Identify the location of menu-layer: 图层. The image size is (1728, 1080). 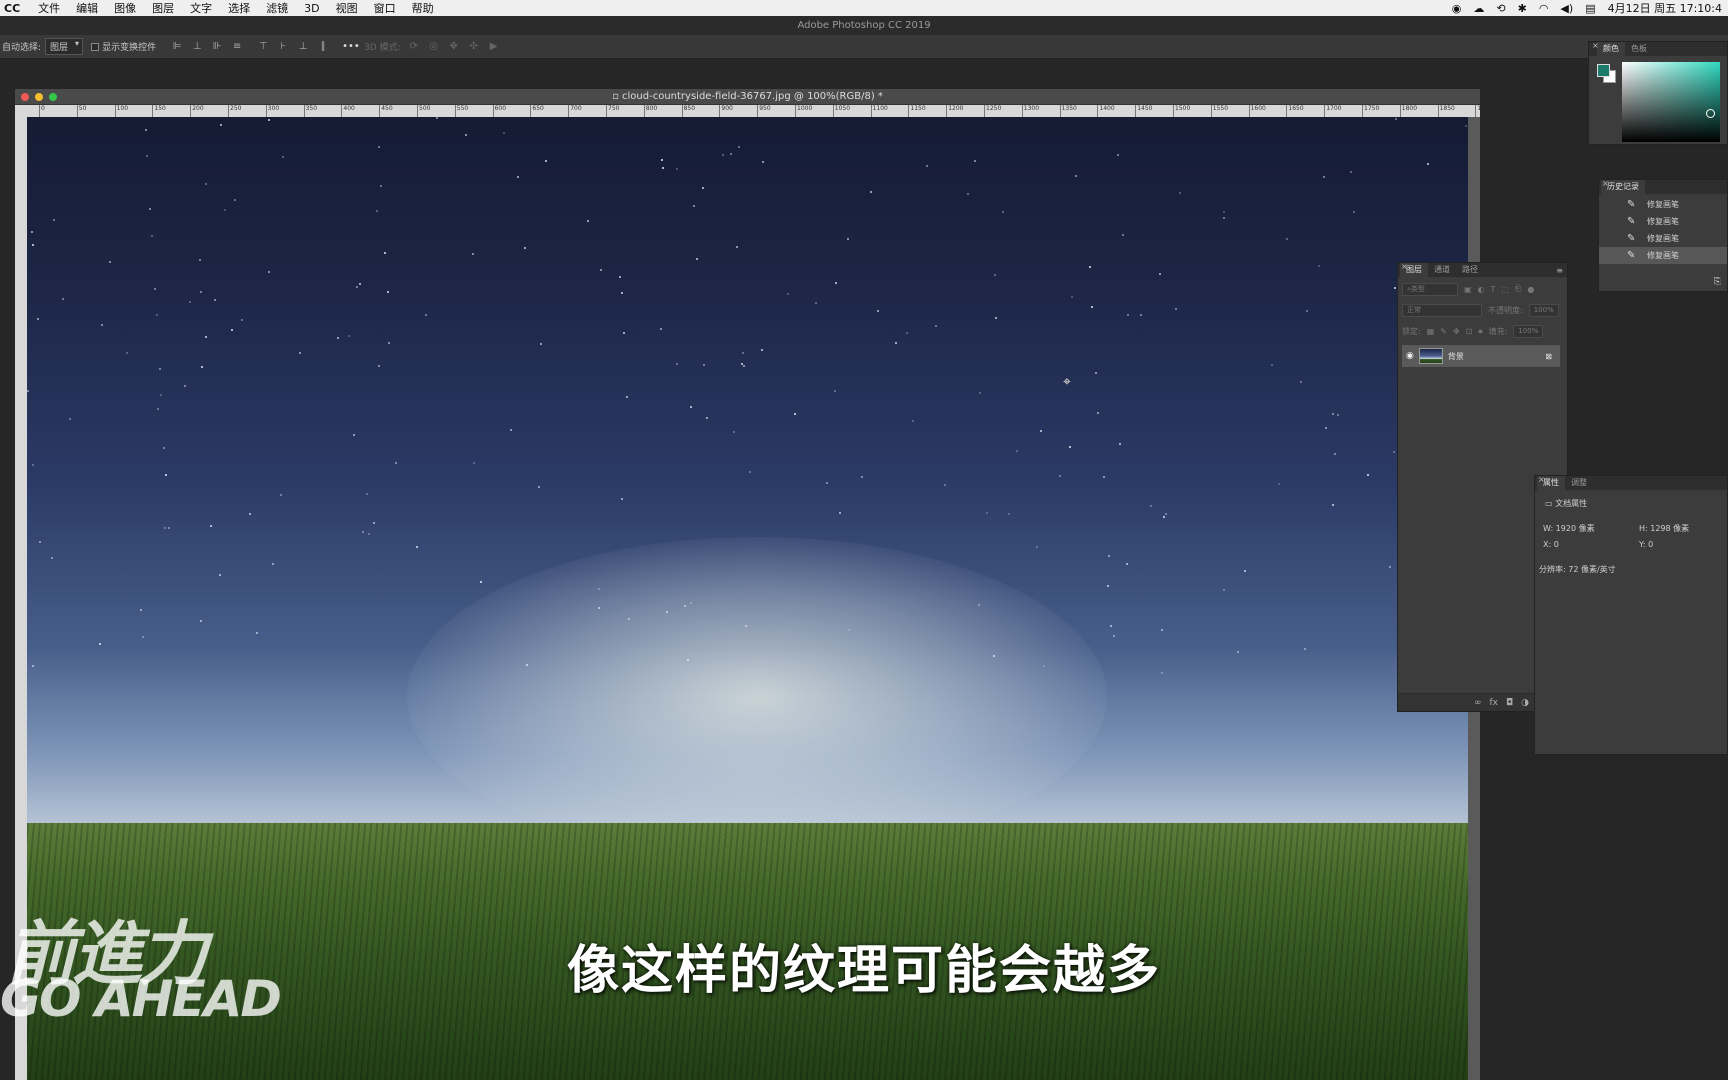
(163, 8).